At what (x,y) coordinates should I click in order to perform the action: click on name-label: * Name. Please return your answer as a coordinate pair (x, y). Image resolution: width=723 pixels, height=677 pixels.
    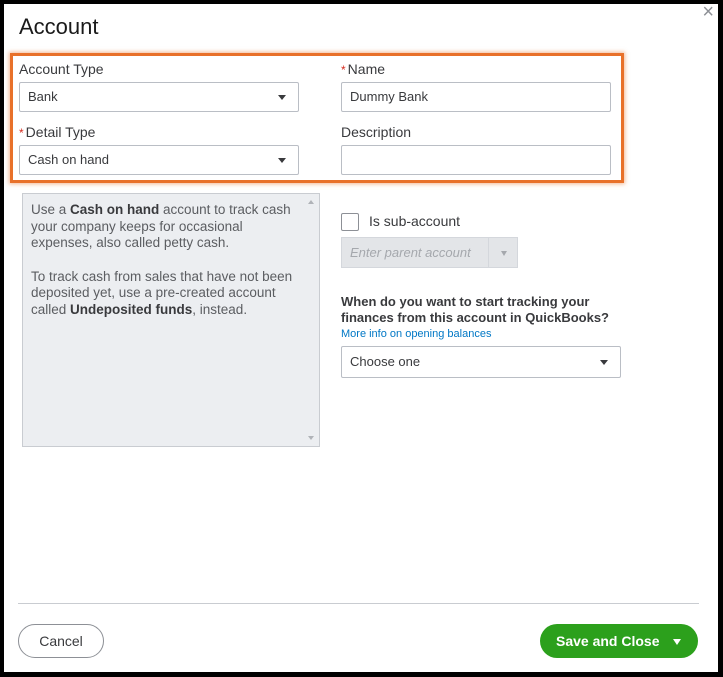
    Looking at the image, I should click on (363, 69).